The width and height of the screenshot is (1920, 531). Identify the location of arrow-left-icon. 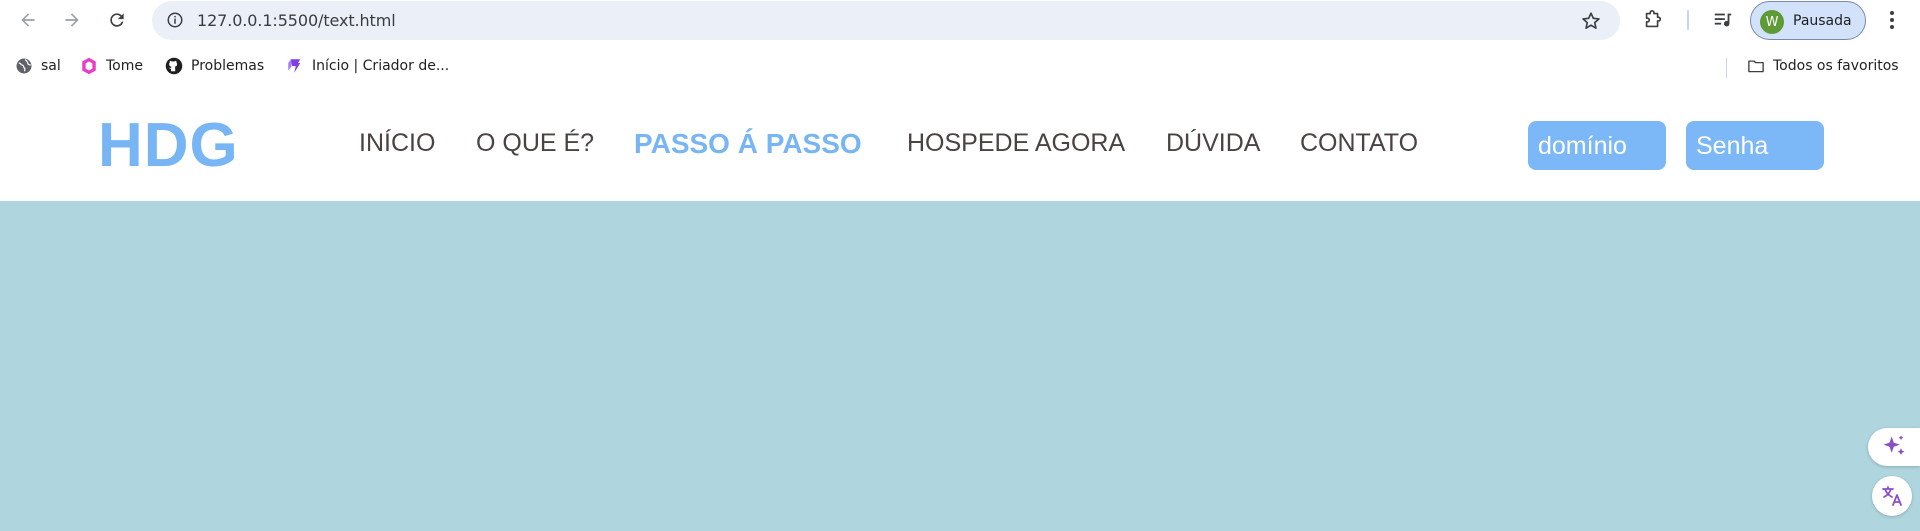
(28, 20).